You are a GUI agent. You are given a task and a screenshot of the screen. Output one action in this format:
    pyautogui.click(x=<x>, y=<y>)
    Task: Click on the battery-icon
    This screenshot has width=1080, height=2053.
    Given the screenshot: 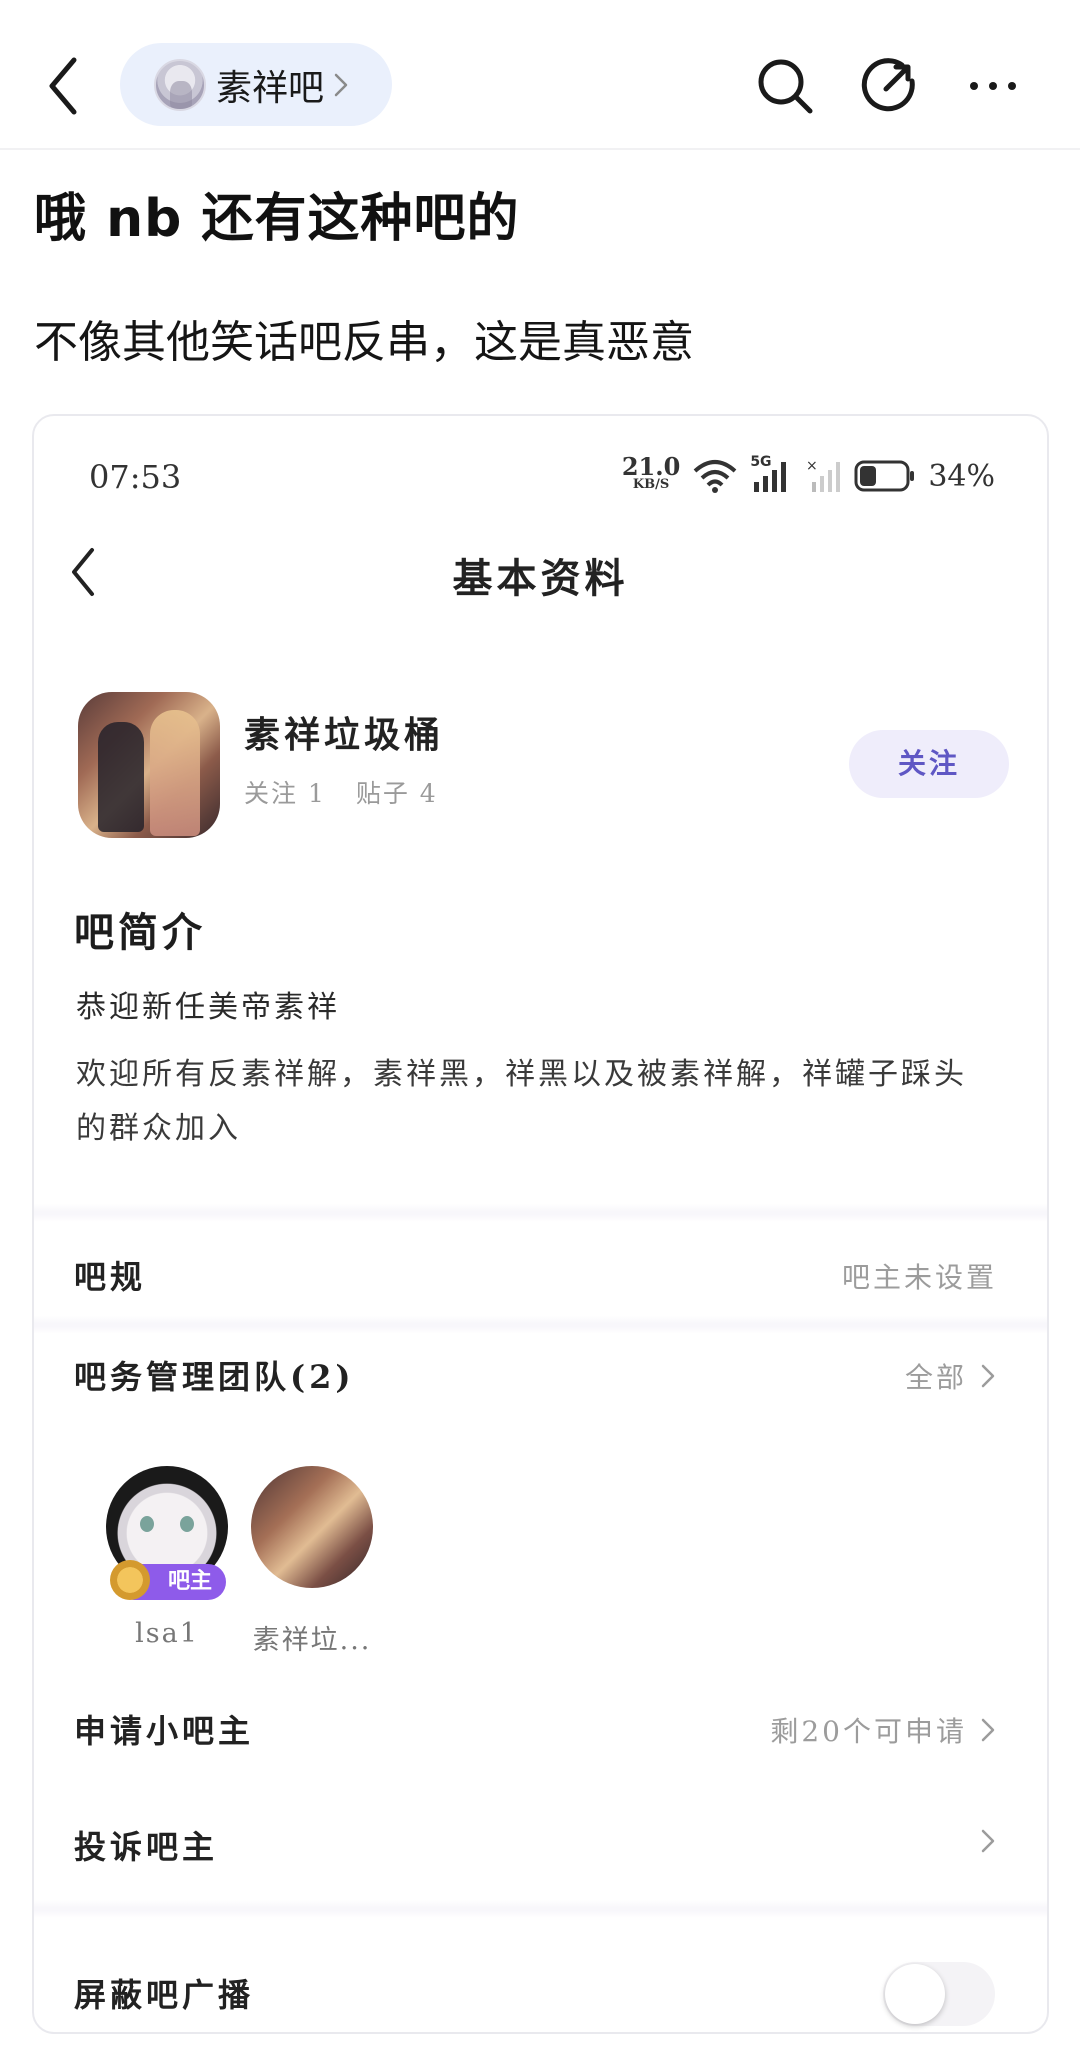 What is the action you would take?
    pyautogui.click(x=884, y=476)
    